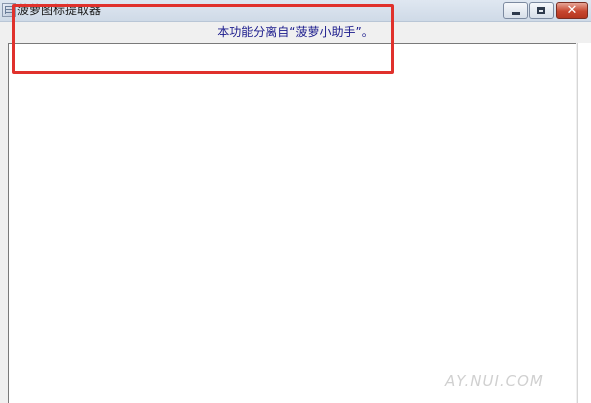  I want to click on title-bar: 菠萝图标提取器 ✕, so click(295, 11).